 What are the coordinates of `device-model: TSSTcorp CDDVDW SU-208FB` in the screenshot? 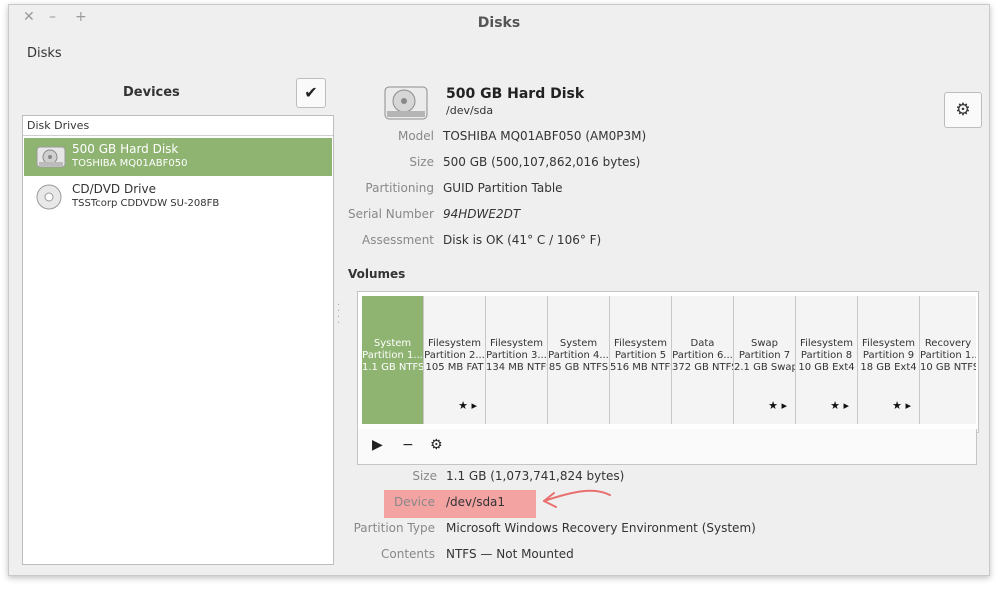 It's located at (146, 203).